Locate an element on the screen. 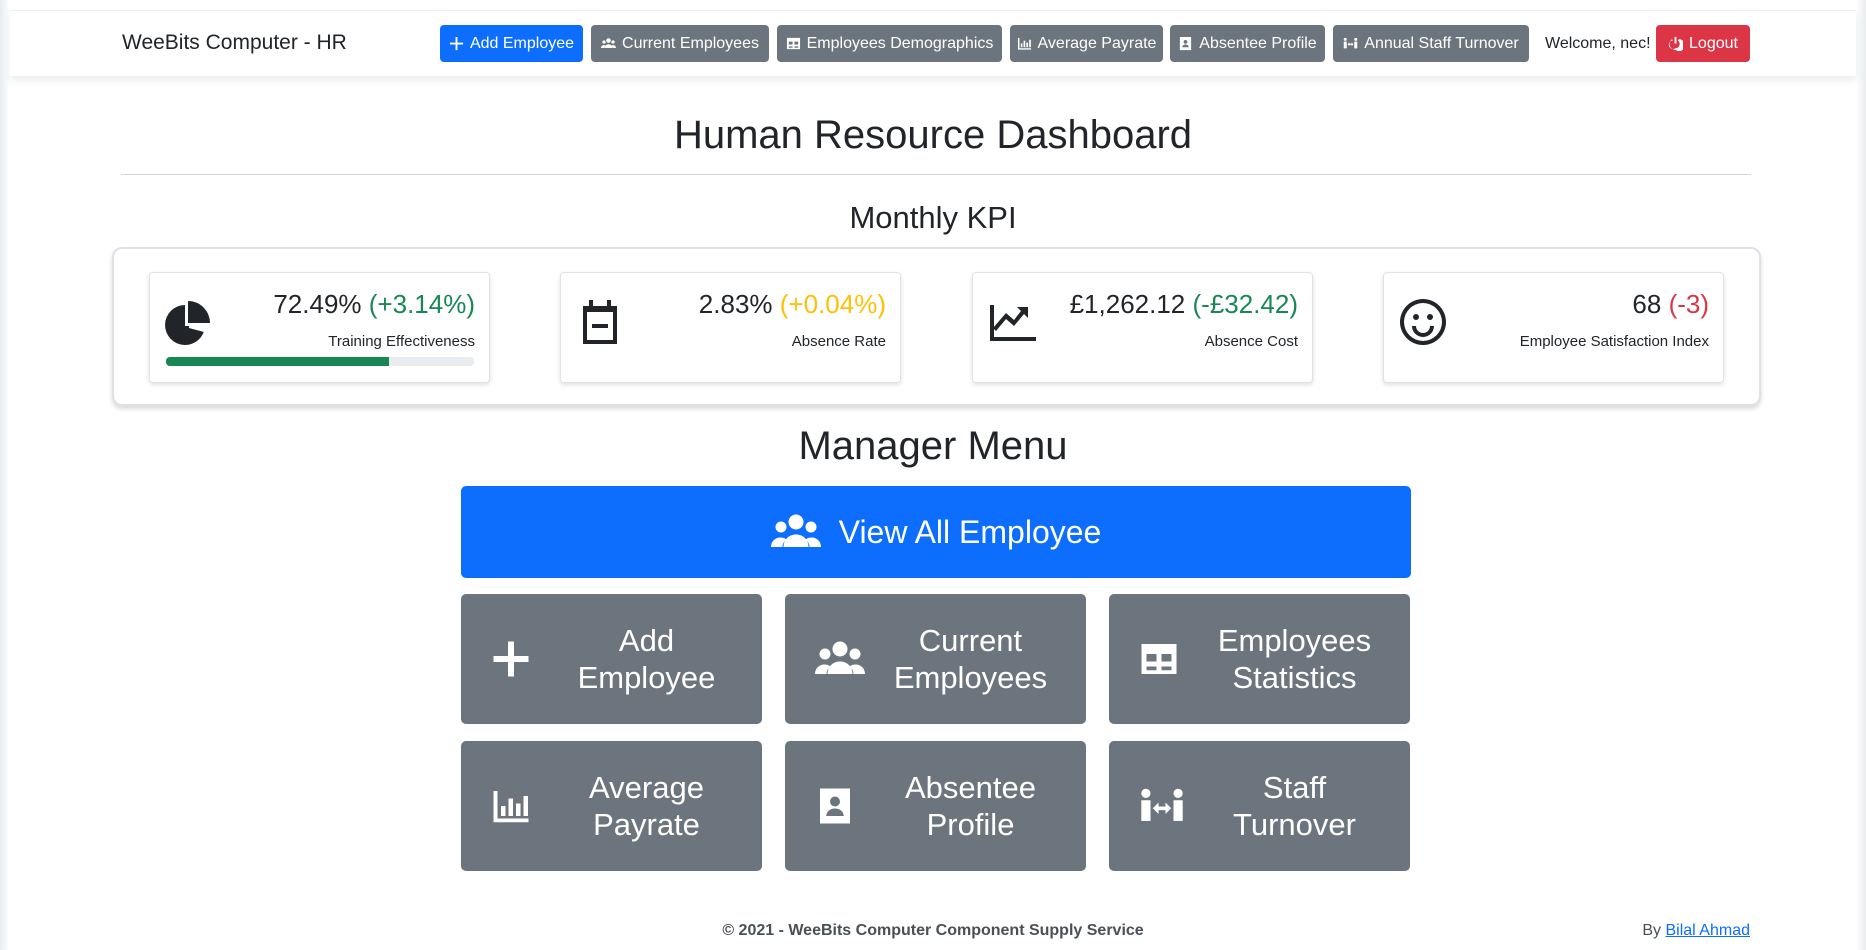 This screenshot has height=950, width=1866. nav-current-employees-button: Current Employees is located at coordinates (680, 43).